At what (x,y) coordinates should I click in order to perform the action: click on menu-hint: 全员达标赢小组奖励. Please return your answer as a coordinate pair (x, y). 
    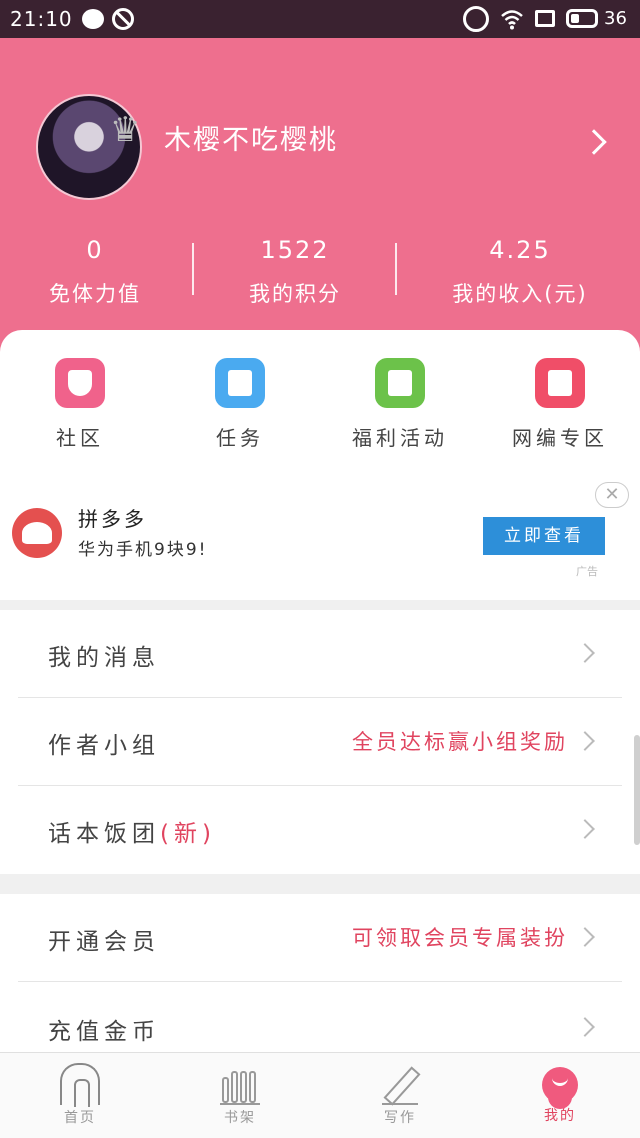
    Looking at the image, I should click on (460, 742).